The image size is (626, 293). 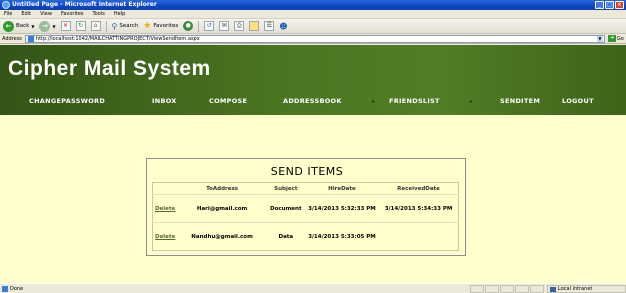 I want to click on print-icon: ⎙, so click(x=239, y=26).